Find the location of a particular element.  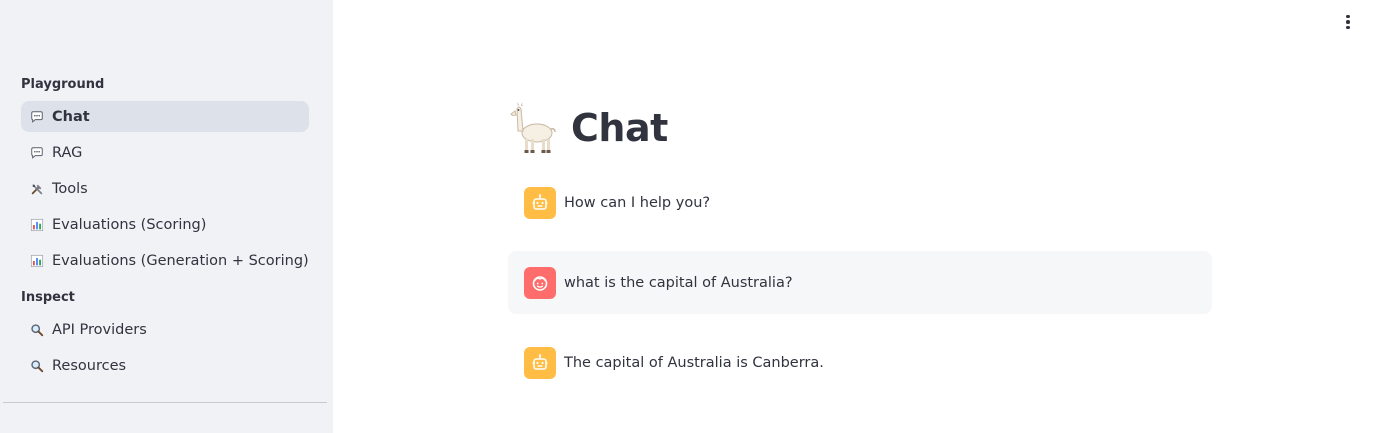

smiling-face-icon is located at coordinates (540, 282).